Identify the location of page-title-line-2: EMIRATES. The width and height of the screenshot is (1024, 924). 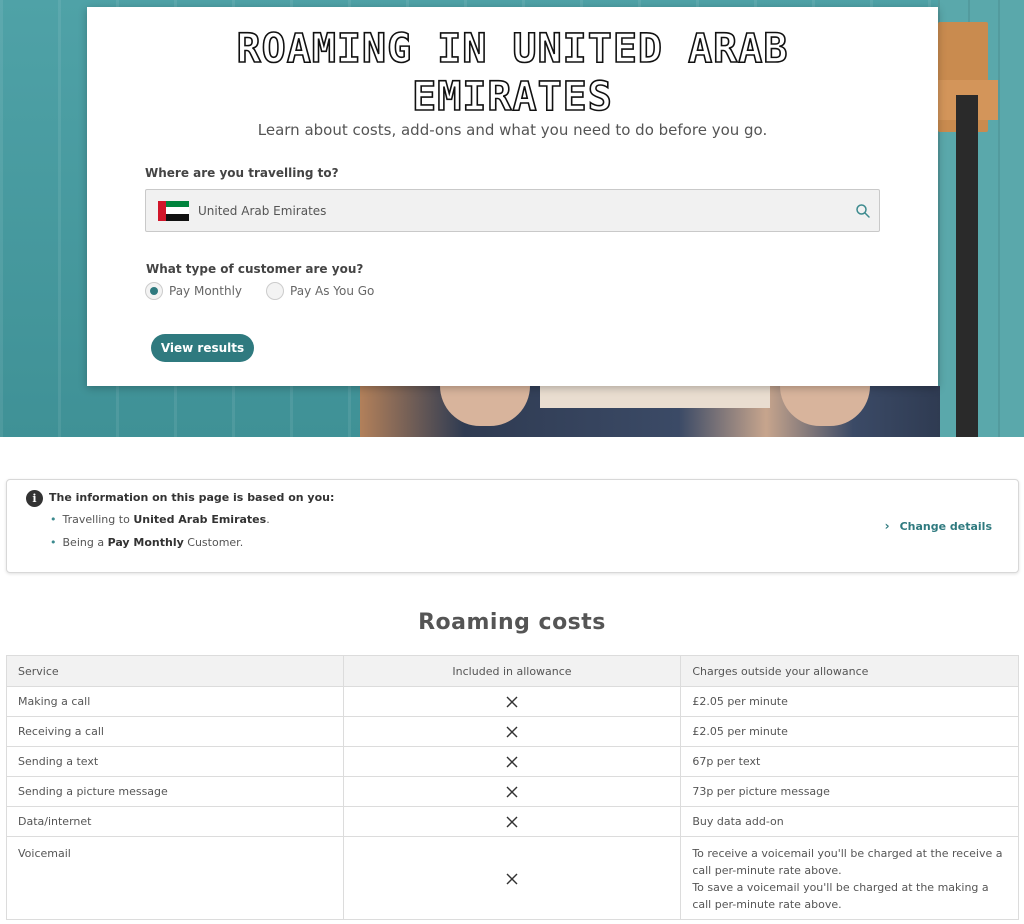
(512, 97).